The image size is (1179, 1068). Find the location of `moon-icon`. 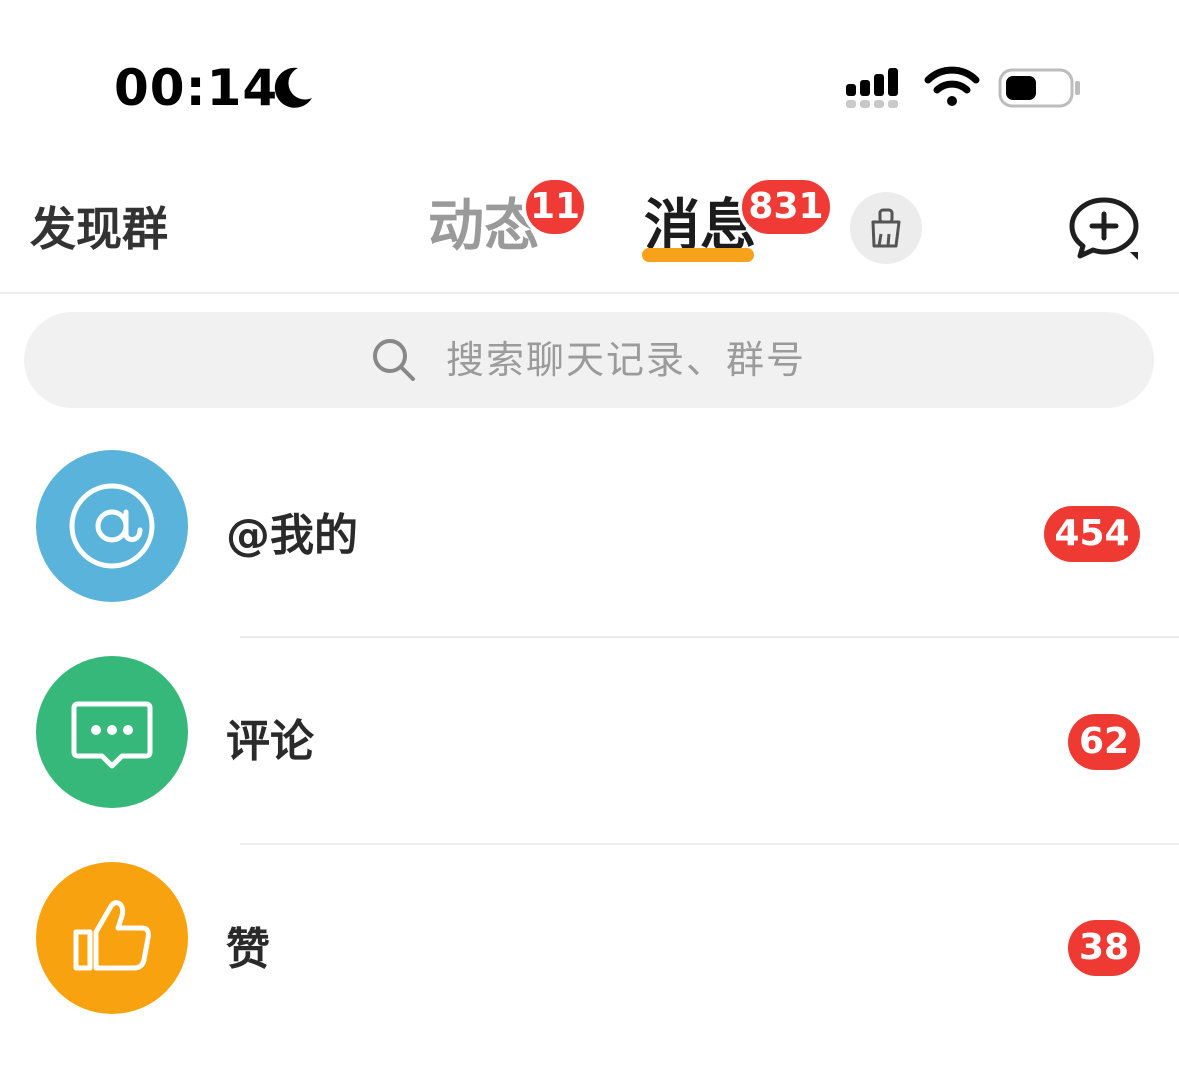

moon-icon is located at coordinates (293, 87).